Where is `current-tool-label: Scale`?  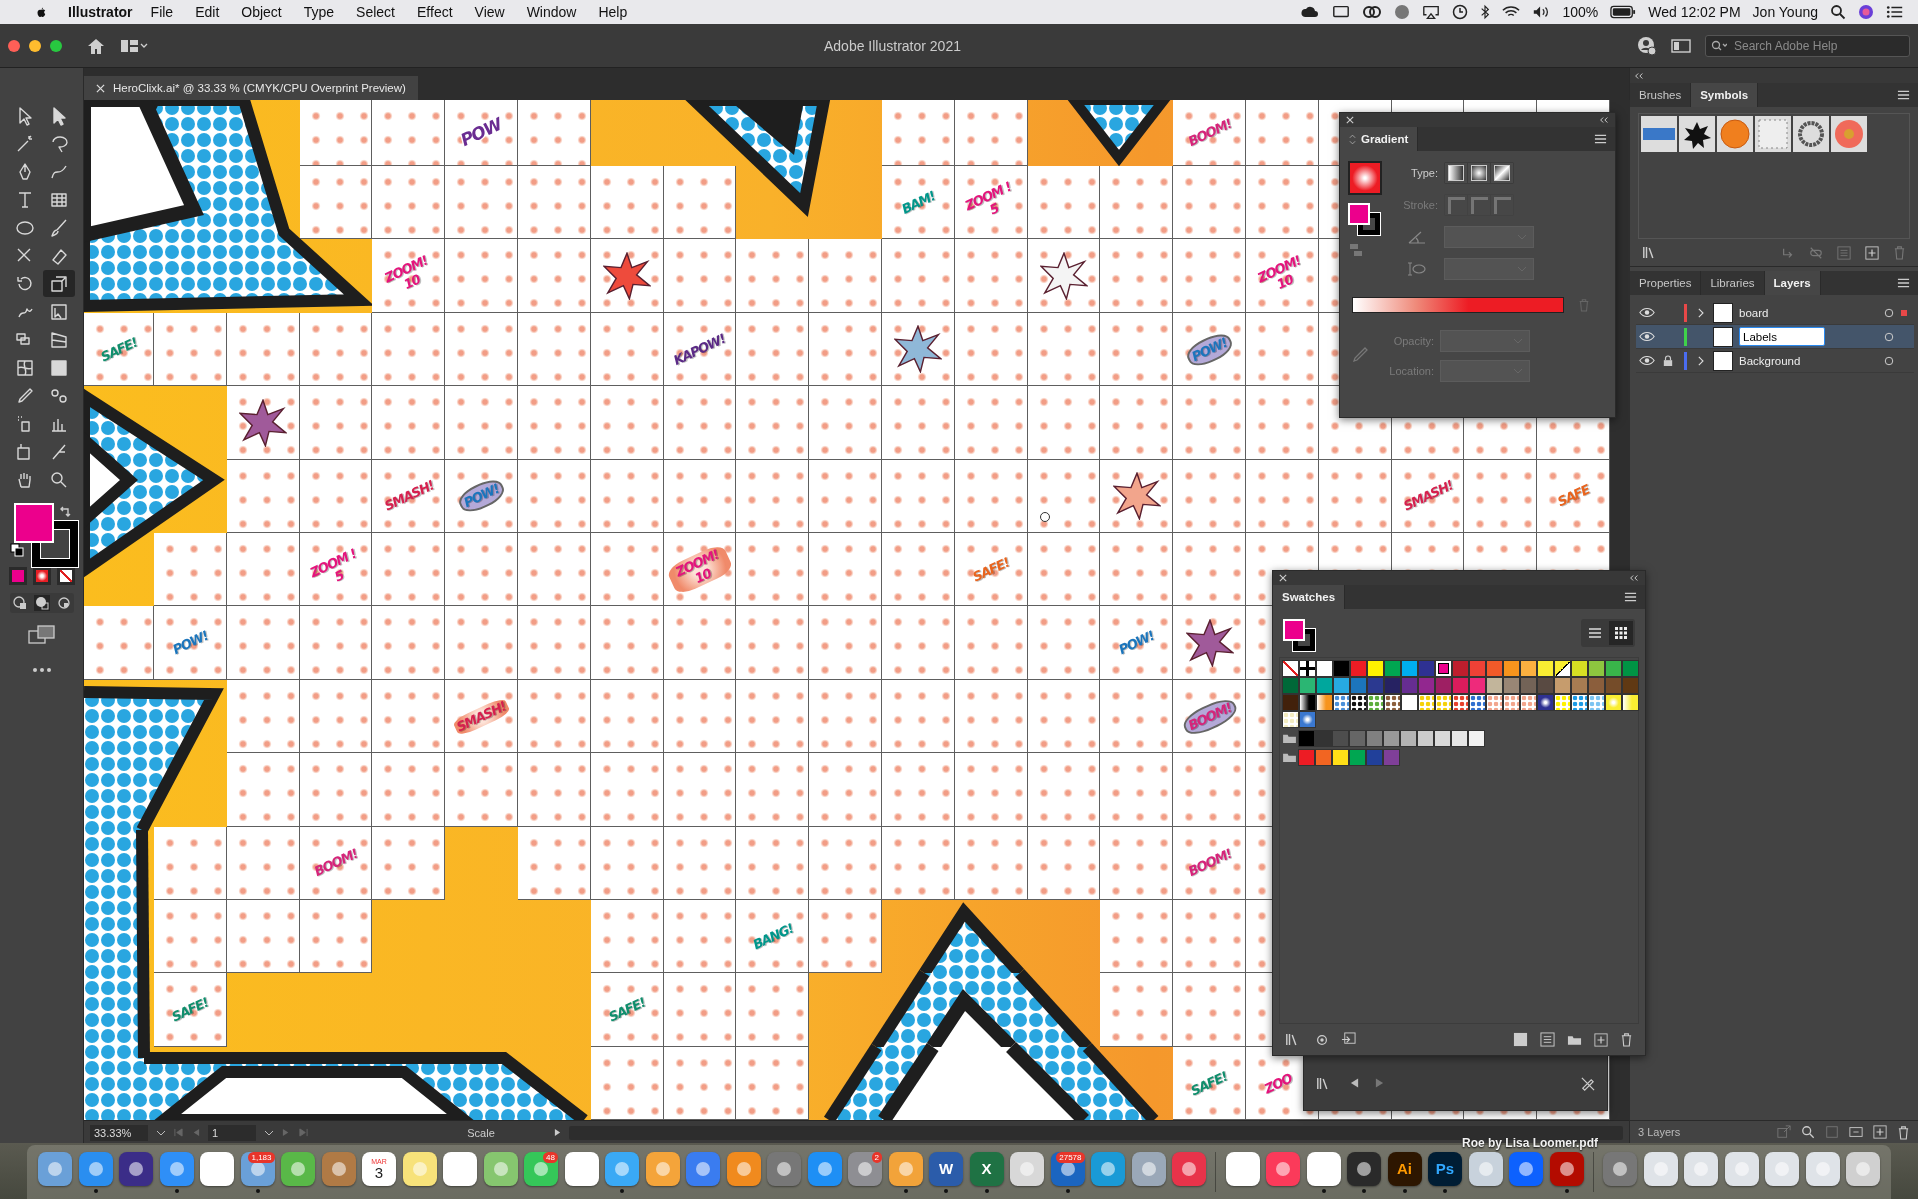
current-tool-label: Scale is located at coordinates (481, 1132).